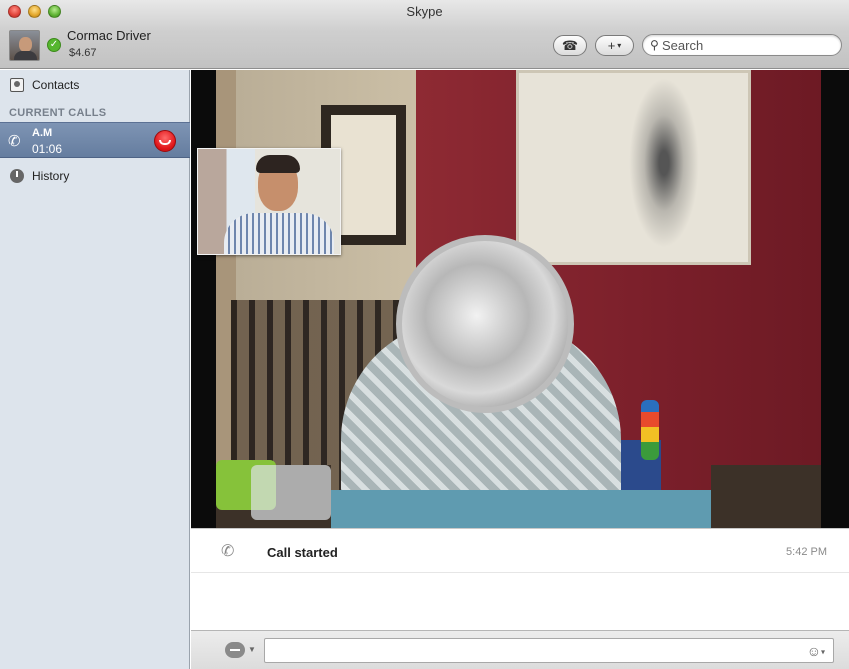  I want to click on message-field: ☺▾, so click(549, 650).